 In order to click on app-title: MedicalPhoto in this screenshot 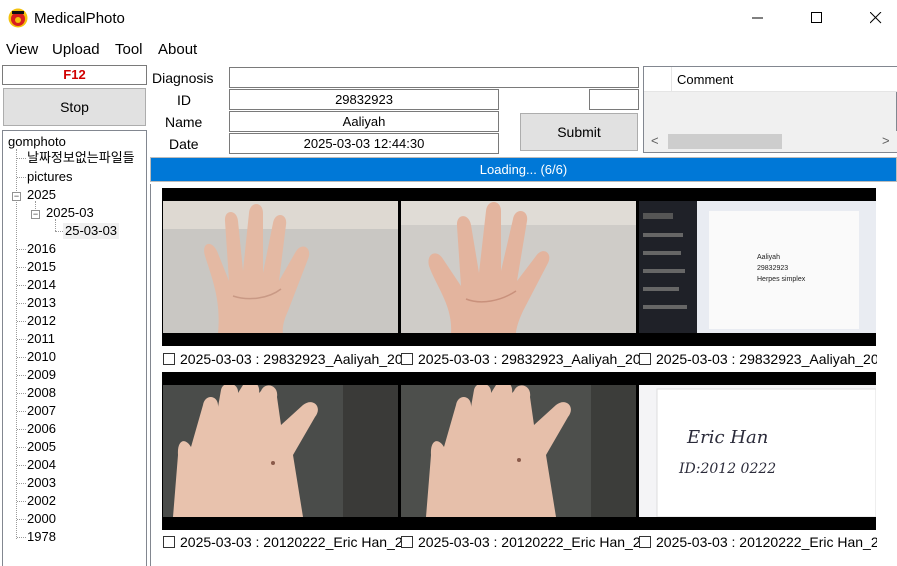, I will do `click(79, 18)`.